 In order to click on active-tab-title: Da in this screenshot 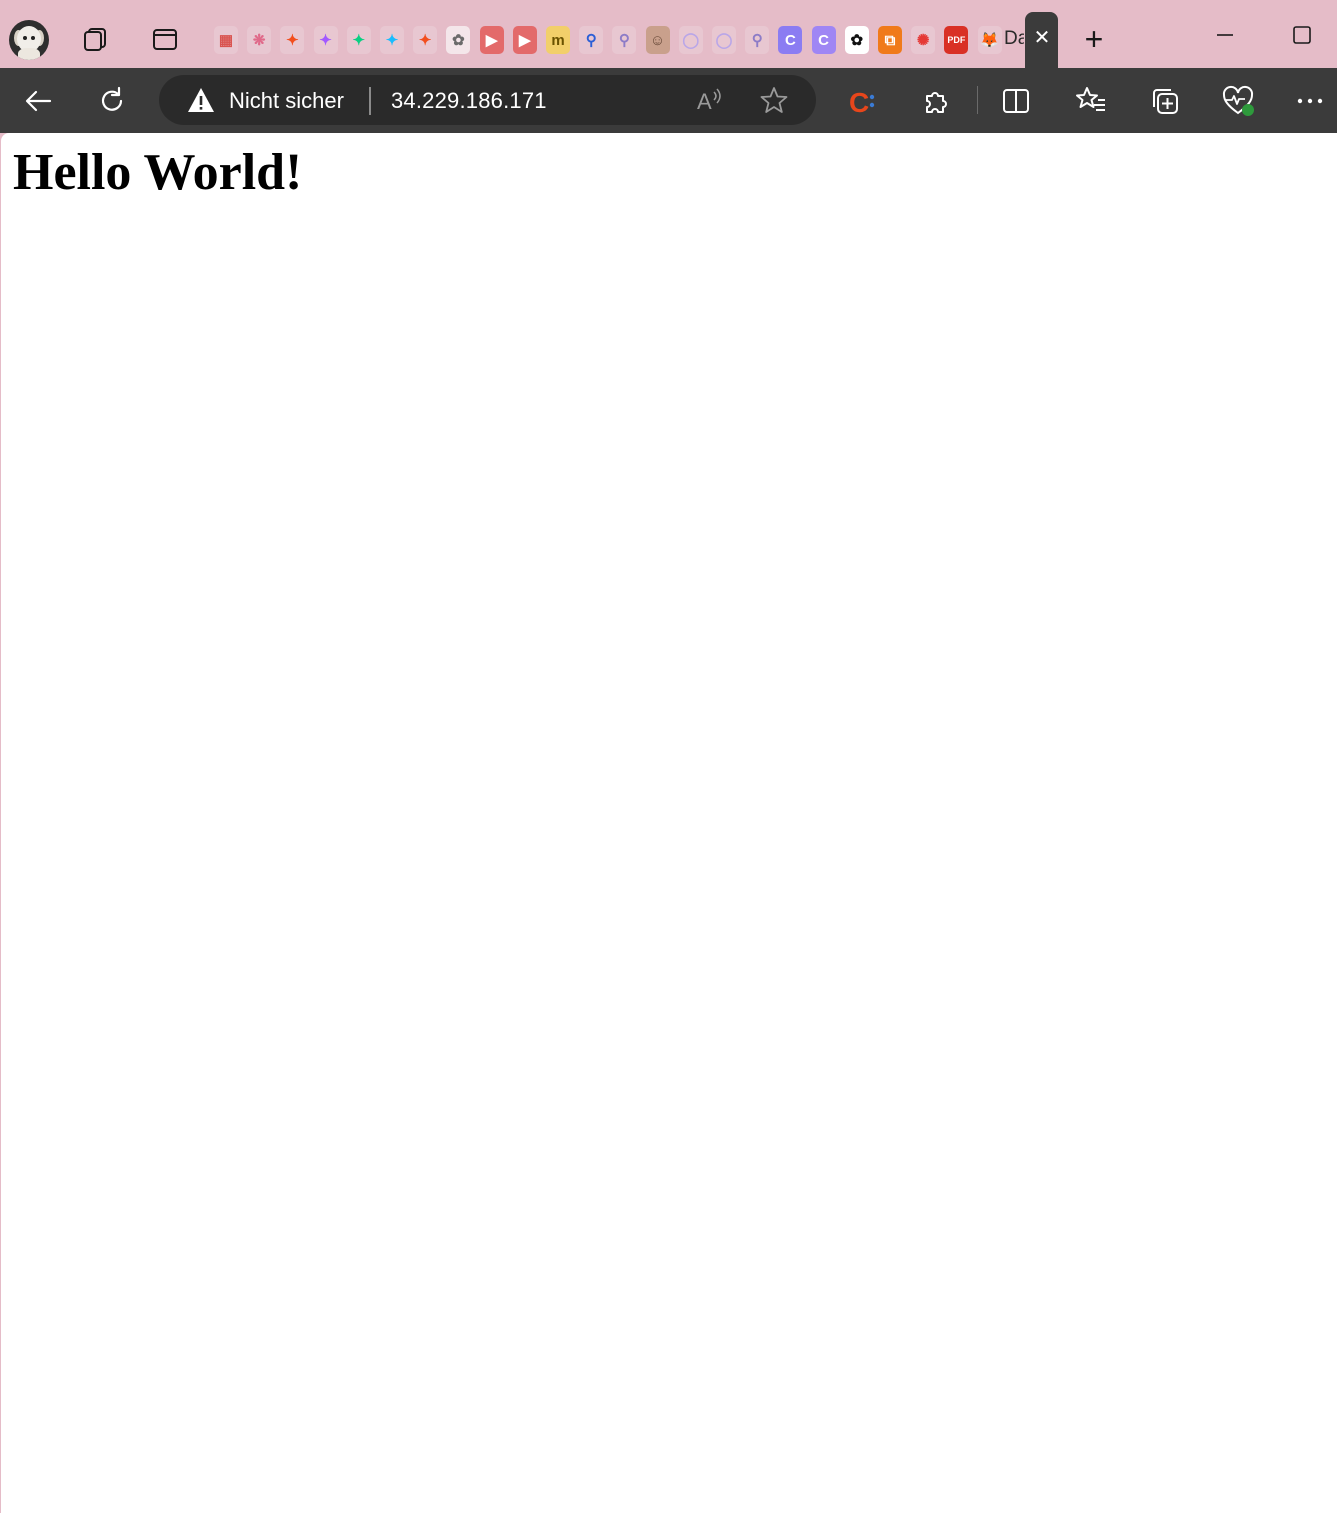, I will do `click(1014, 39)`.